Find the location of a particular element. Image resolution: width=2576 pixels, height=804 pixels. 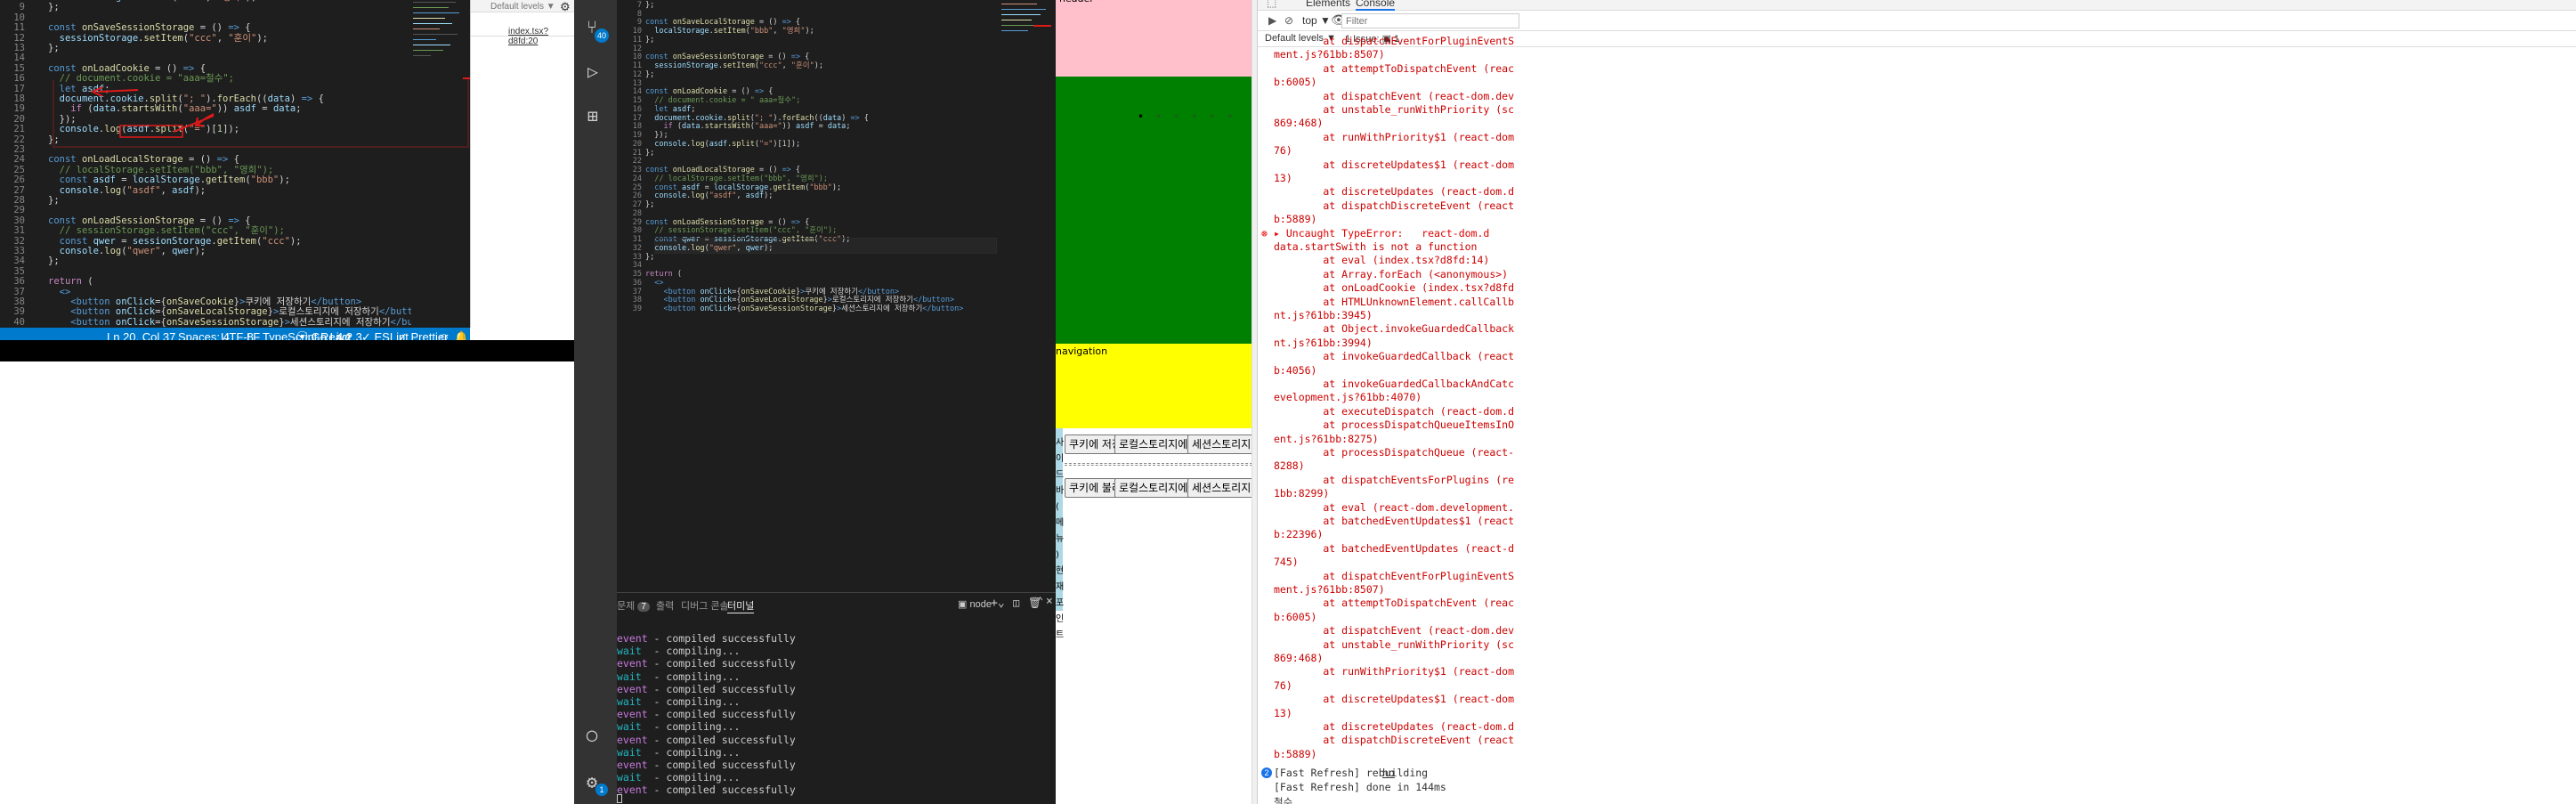

code-line: console.log("asdf", asdf); is located at coordinates (709, 196).